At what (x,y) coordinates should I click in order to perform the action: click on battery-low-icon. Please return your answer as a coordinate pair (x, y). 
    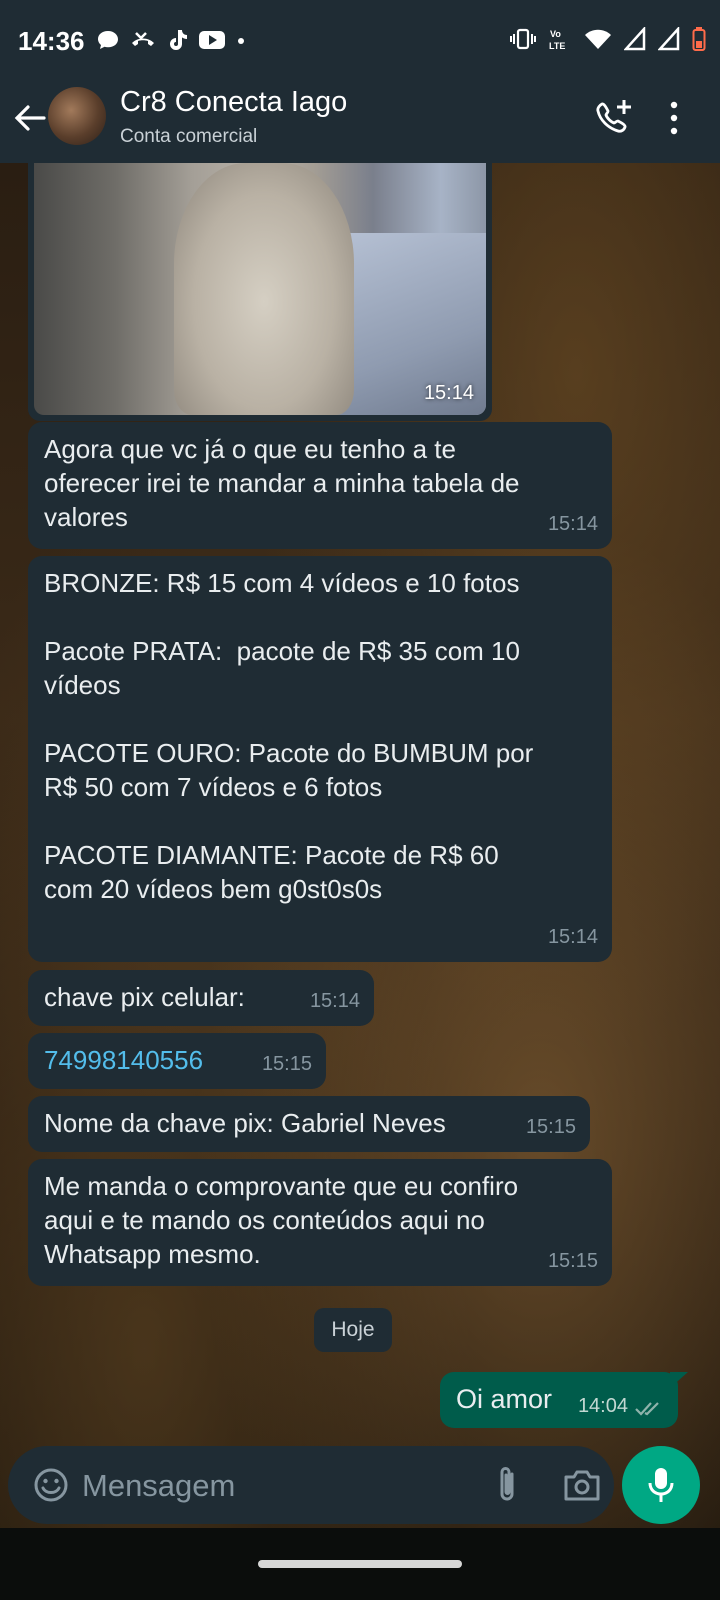
    Looking at the image, I should click on (699, 39).